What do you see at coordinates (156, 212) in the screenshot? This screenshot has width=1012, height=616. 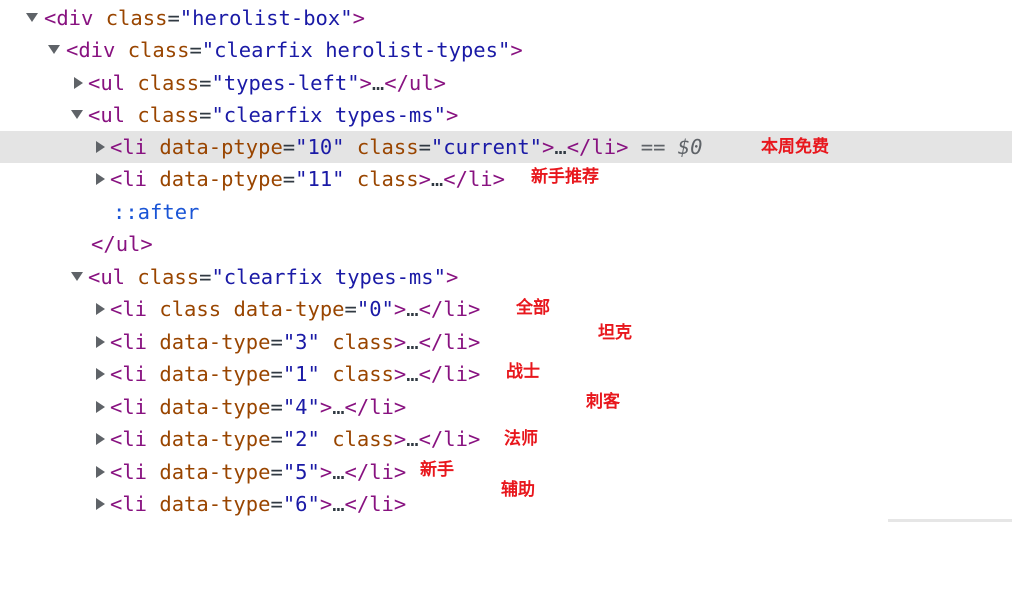 I see `pseudo-element: ::after` at bounding box center [156, 212].